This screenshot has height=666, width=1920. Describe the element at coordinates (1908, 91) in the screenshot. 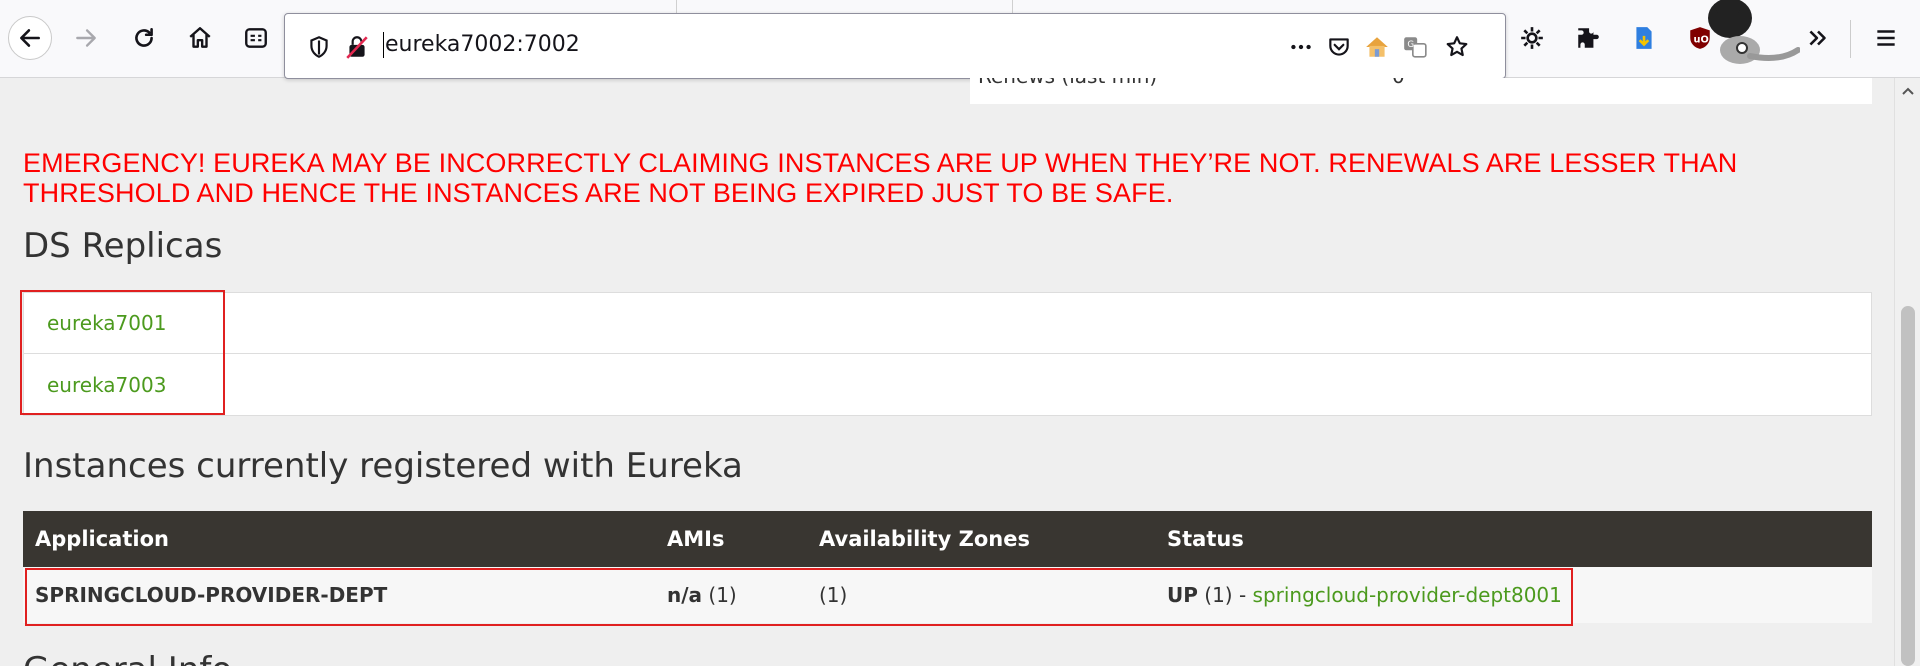

I see `scroll-up-icon` at that location.